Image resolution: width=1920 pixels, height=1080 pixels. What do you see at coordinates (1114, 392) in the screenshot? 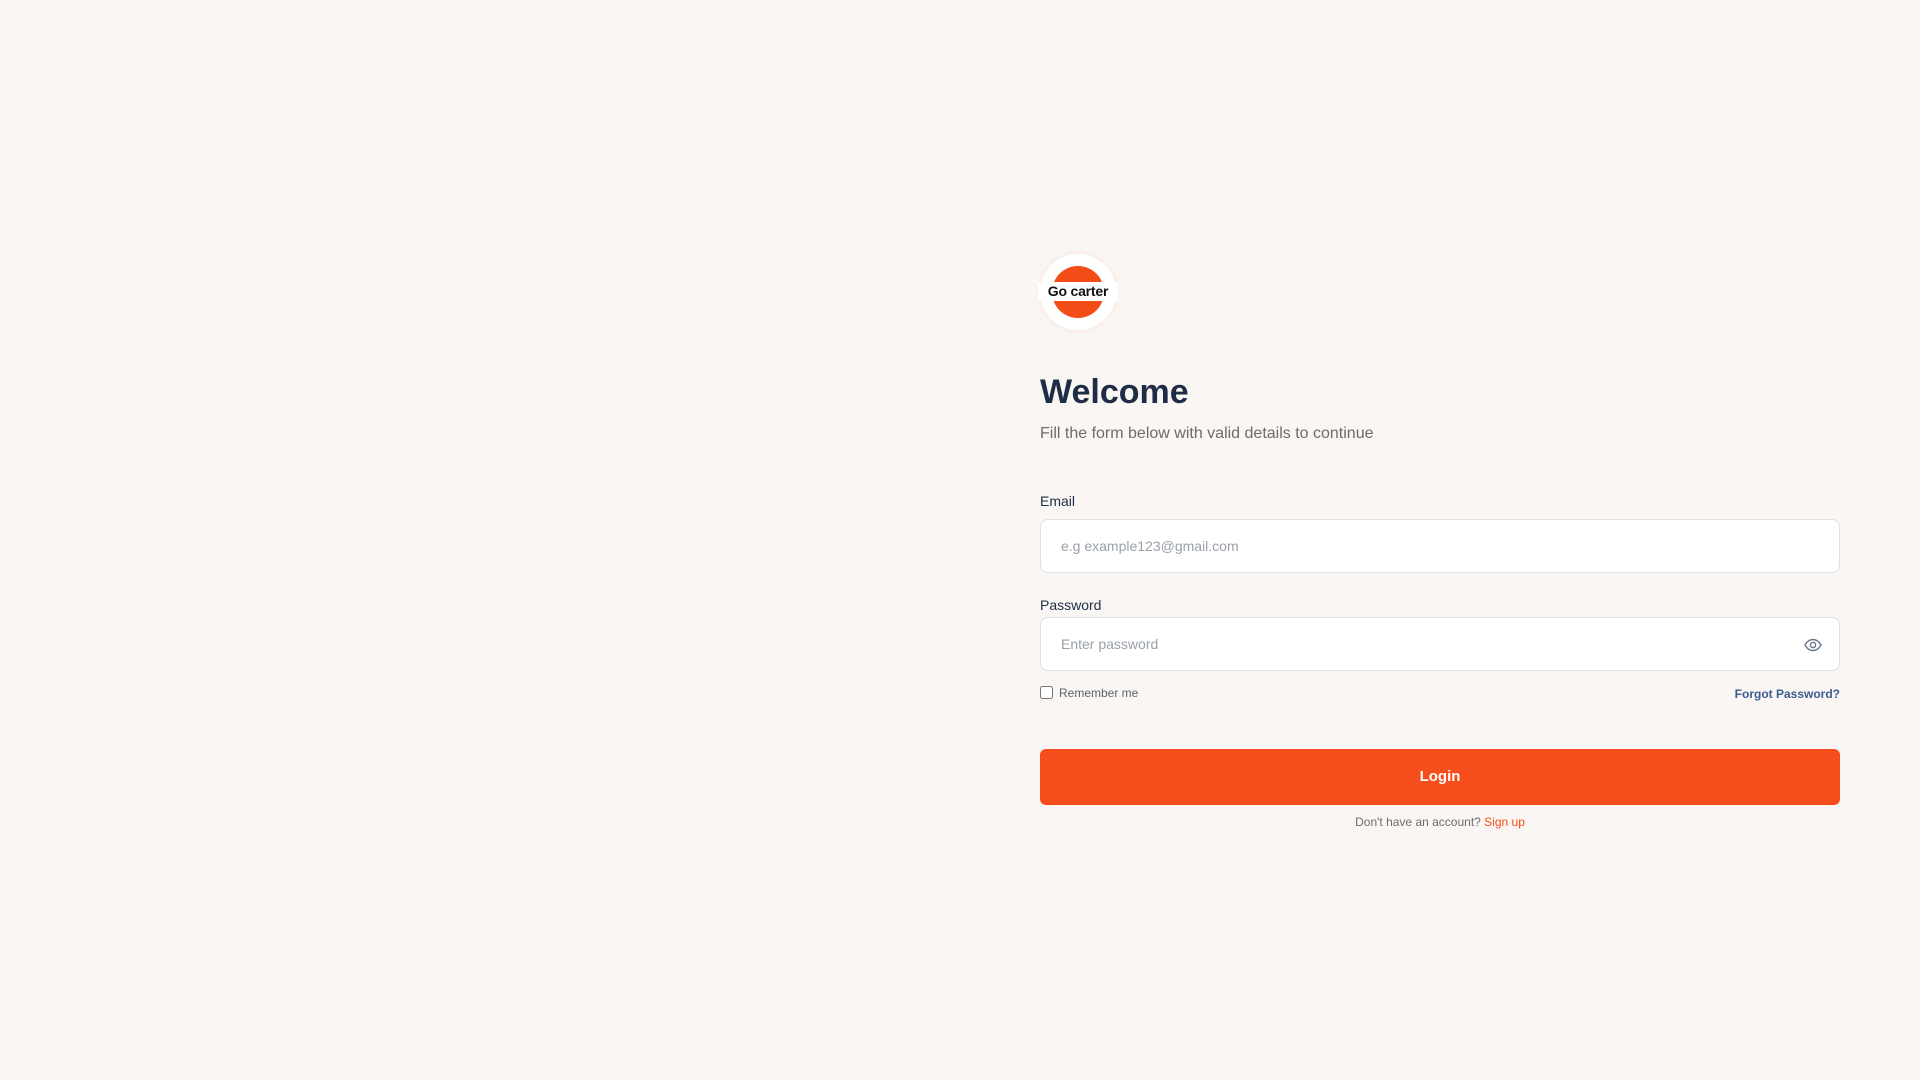
I see `page-title: Welcome` at bounding box center [1114, 392].